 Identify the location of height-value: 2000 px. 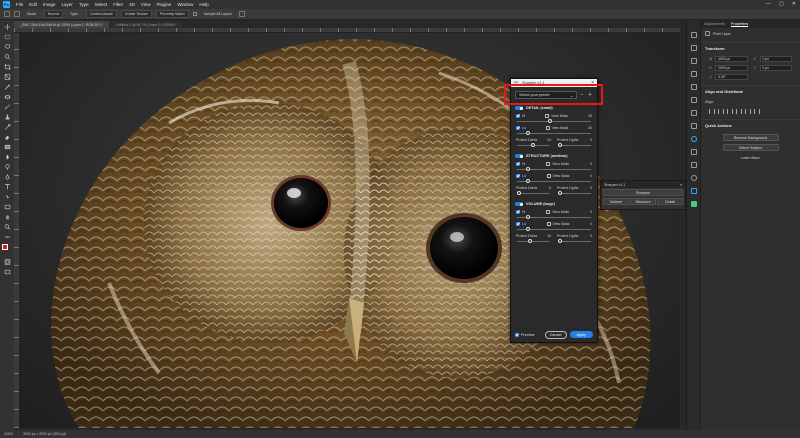
(731, 68).